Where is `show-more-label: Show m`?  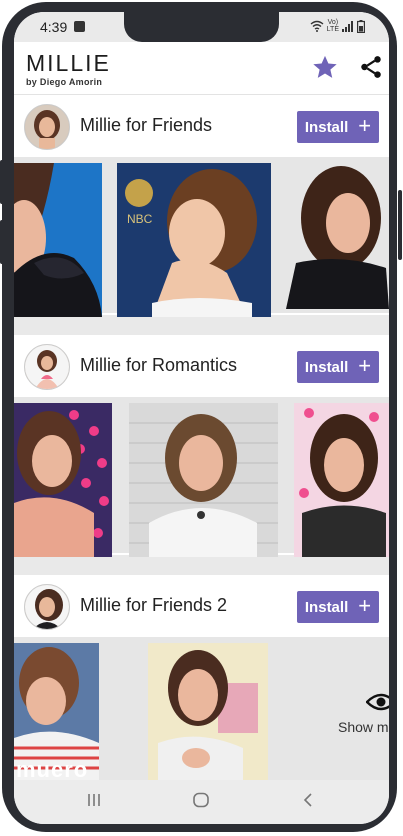 show-more-label: Show m is located at coordinates (363, 727).